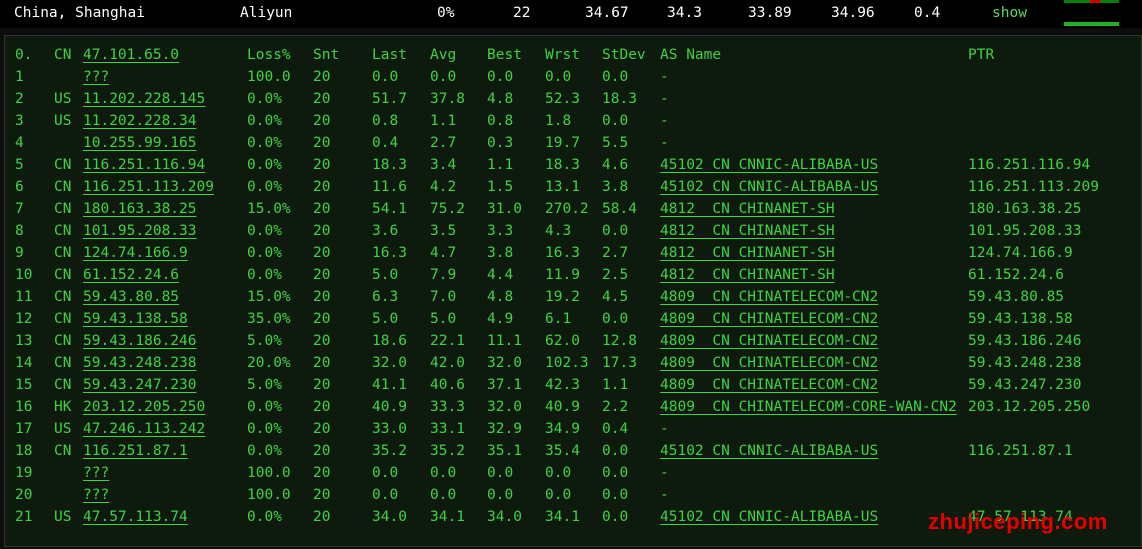 The image size is (1142, 549). Describe the element at coordinates (562, 253) in the screenshot. I see `hop-wrst: 16.3` at that location.